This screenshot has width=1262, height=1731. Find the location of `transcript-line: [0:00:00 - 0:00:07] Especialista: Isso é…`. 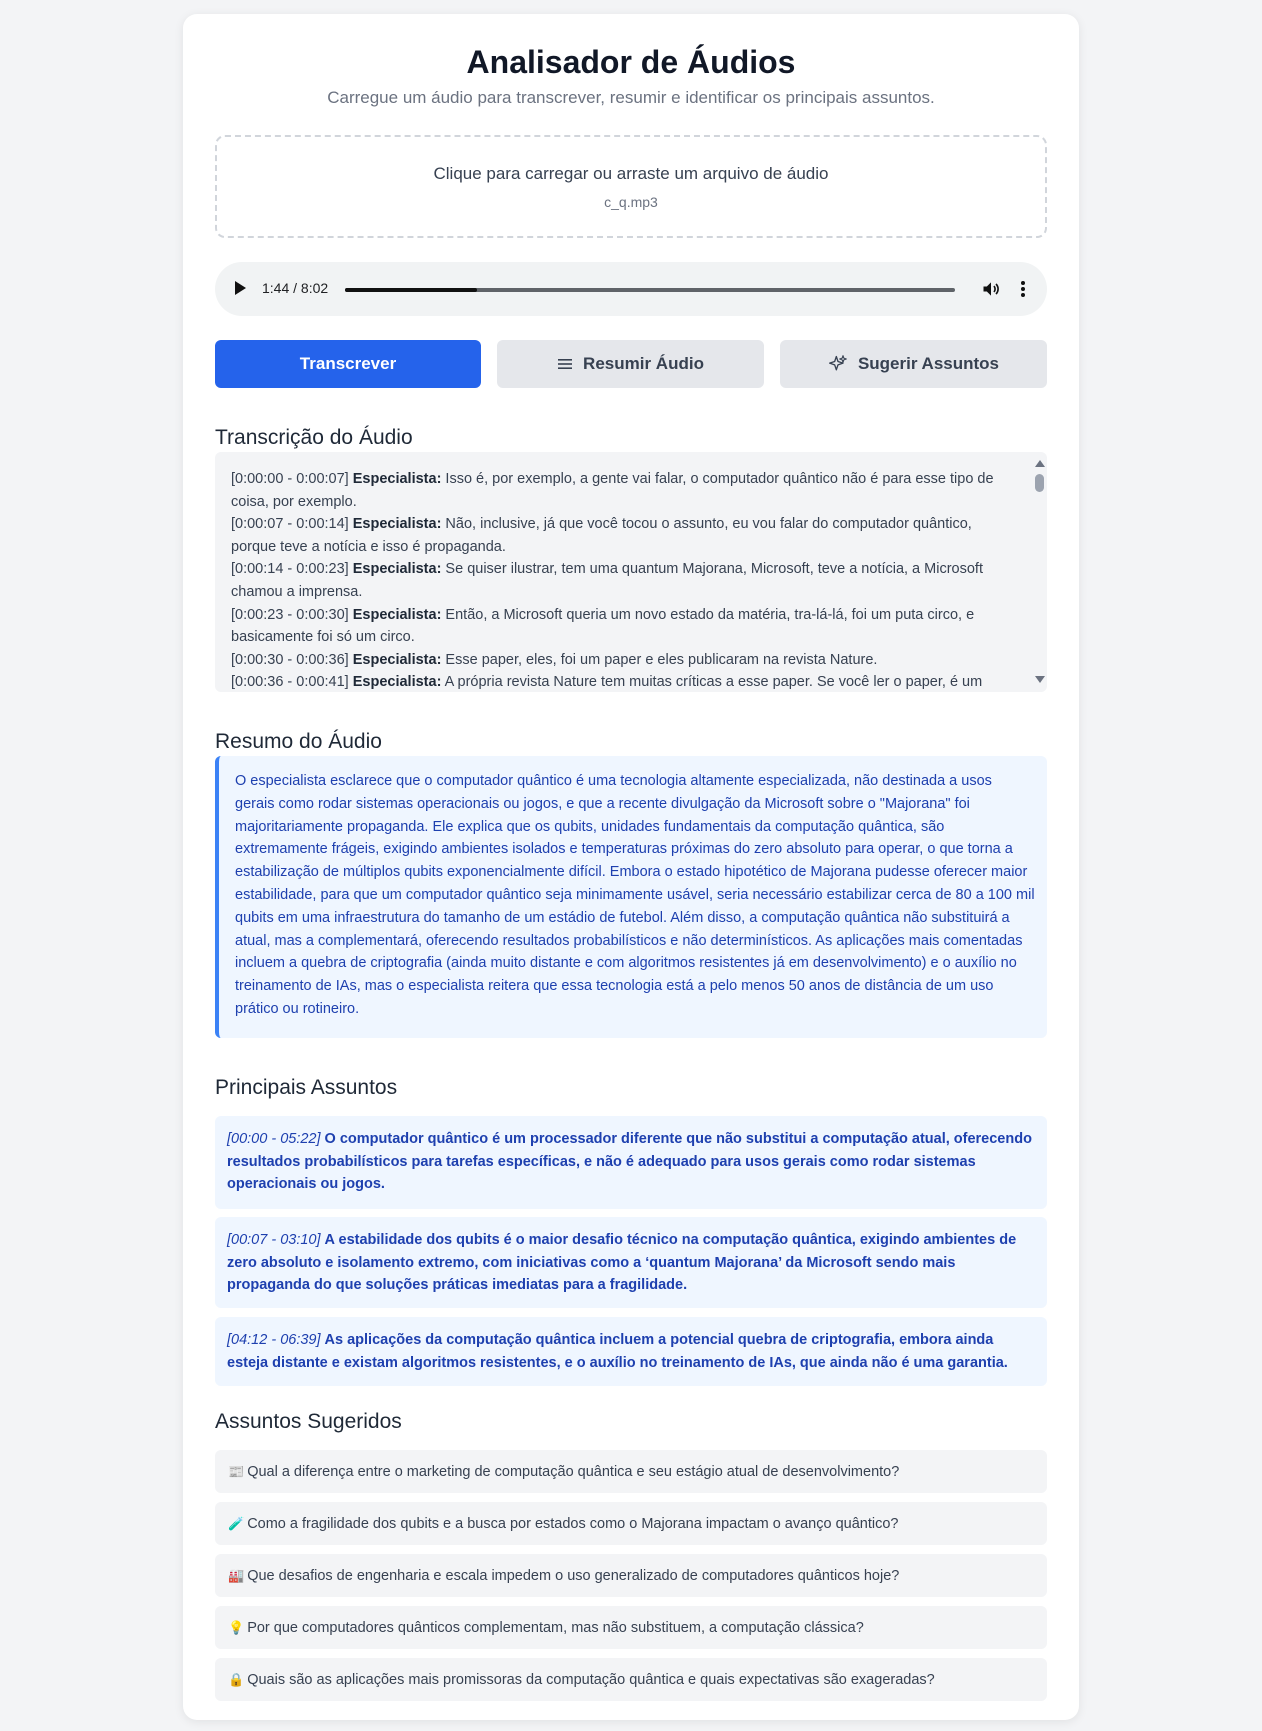

transcript-line: [0:00:00 - 0:00:07] Especialista: Isso é… is located at coordinates (621, 490).